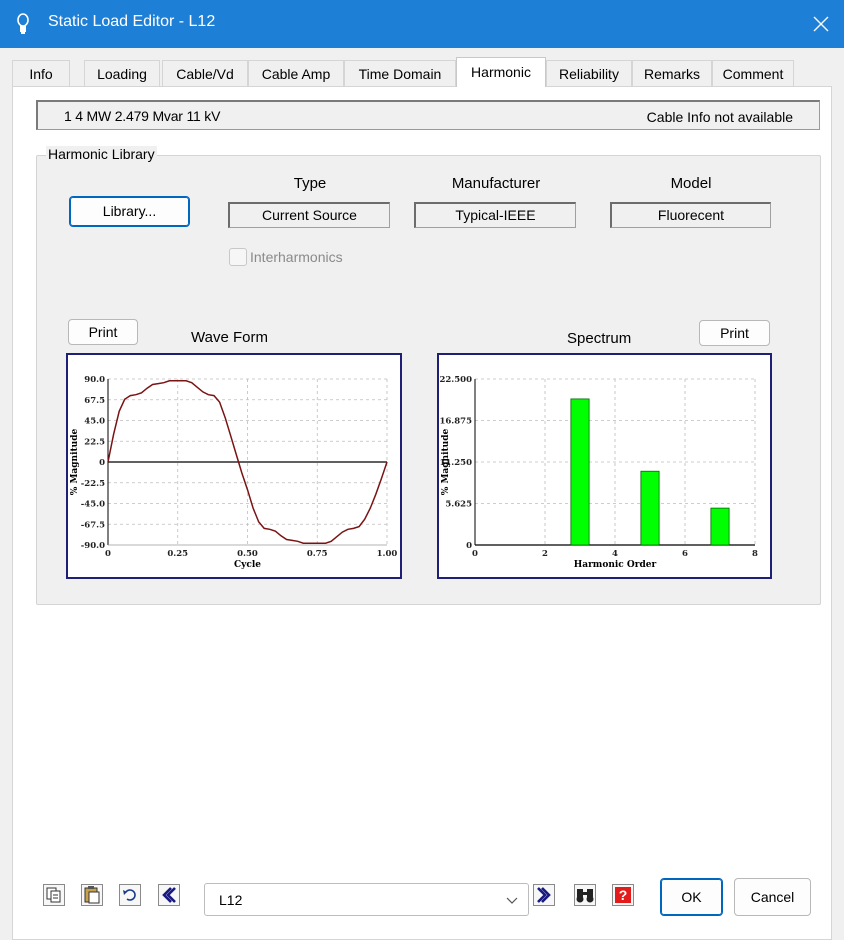 This screenshot has width=844, height=940. Describe the element at coordinates (94, 442) in the screenshot. I see `y-tick-label: 22.5` at that location.